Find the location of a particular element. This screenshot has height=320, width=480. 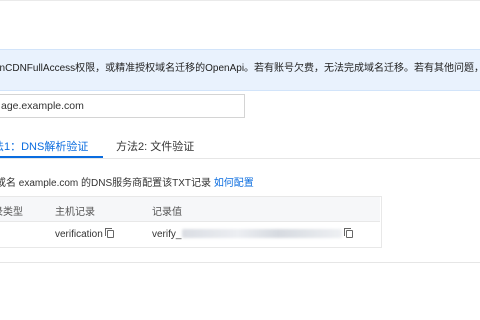

tab-file-verification: 方法2: 文件验证 is located at coordinates (155, 146).